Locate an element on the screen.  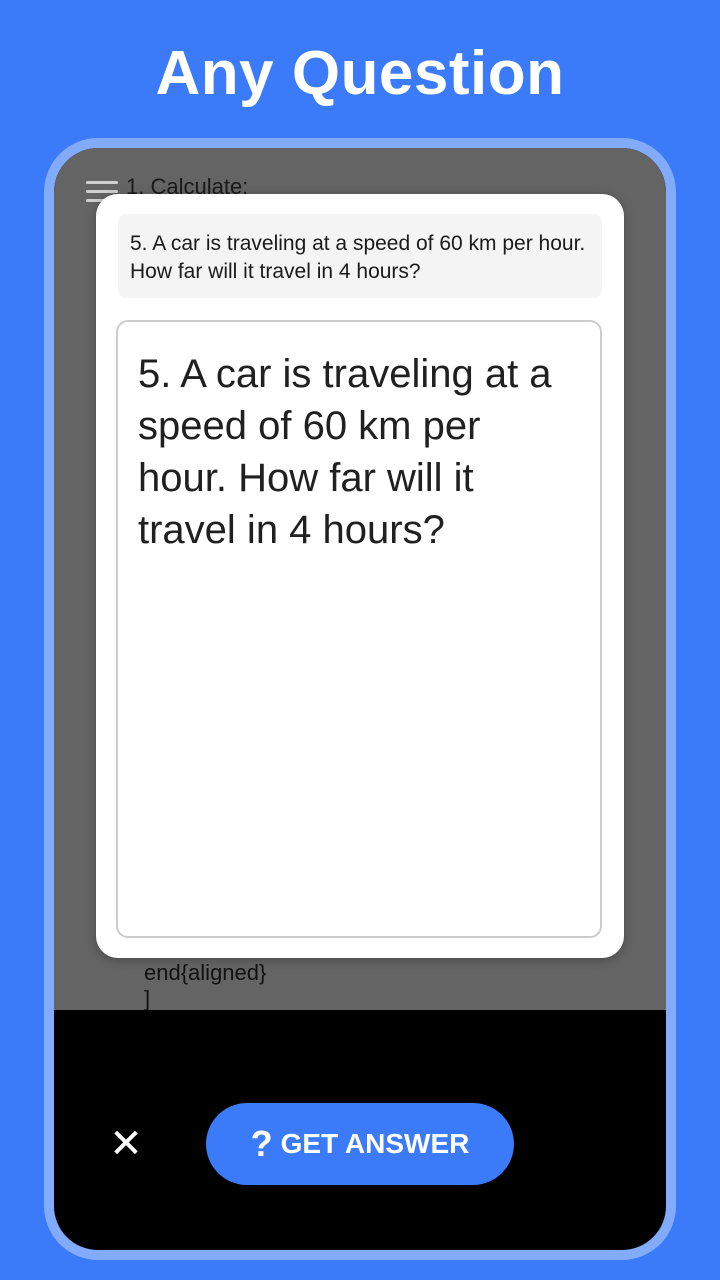
page-headline: Any Question is located at coordinates (360, 73).